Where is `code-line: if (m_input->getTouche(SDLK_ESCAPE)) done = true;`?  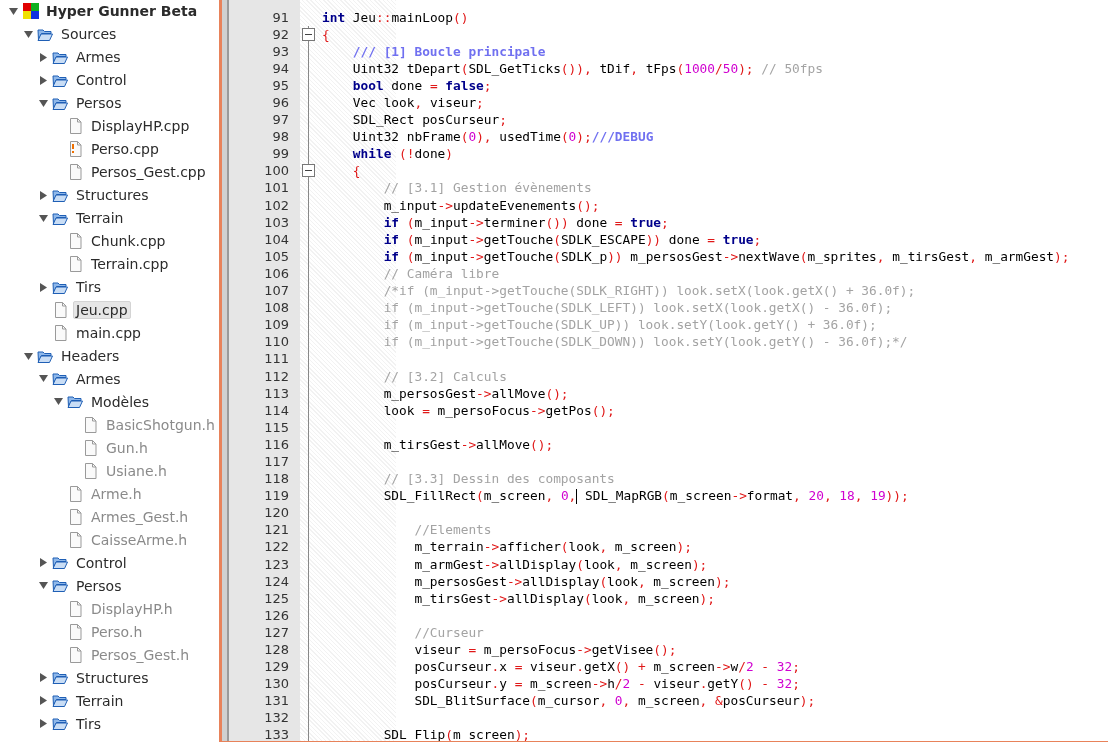
code-line: if (m_input->getTouche(SDLK_ESCAPE)) done = true; is located at coordinates (572, 239).